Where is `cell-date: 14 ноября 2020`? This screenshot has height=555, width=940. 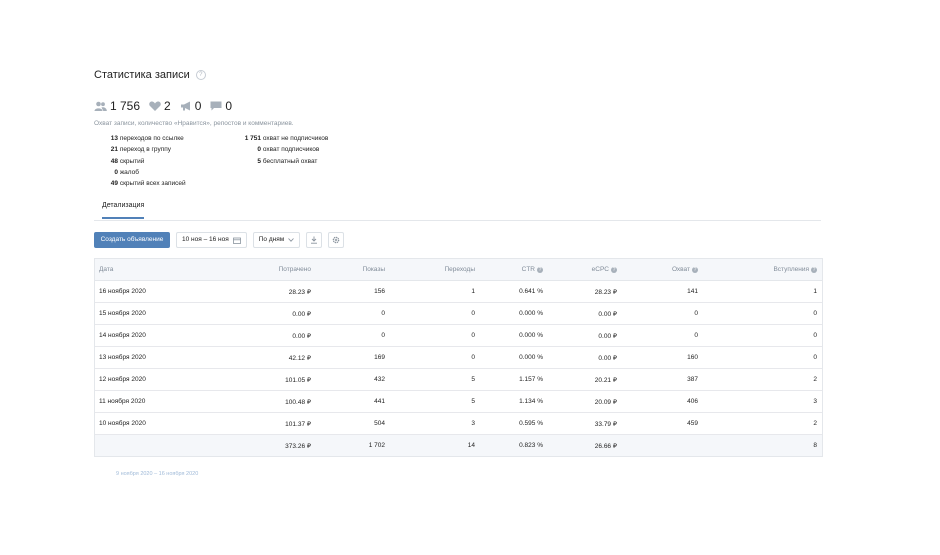 cell-date: 14 ноября 2020 is located at coordinates (122, 336).